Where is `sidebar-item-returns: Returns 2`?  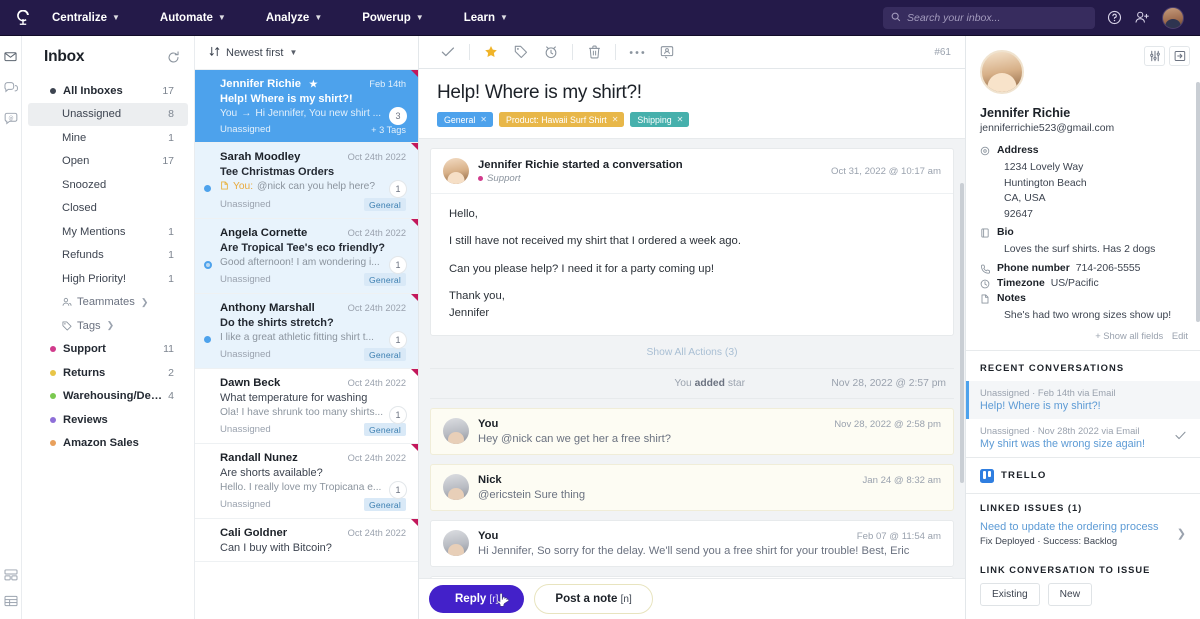 sidebar-item-returns: Returns 2 is located at coordinates (108, 373).